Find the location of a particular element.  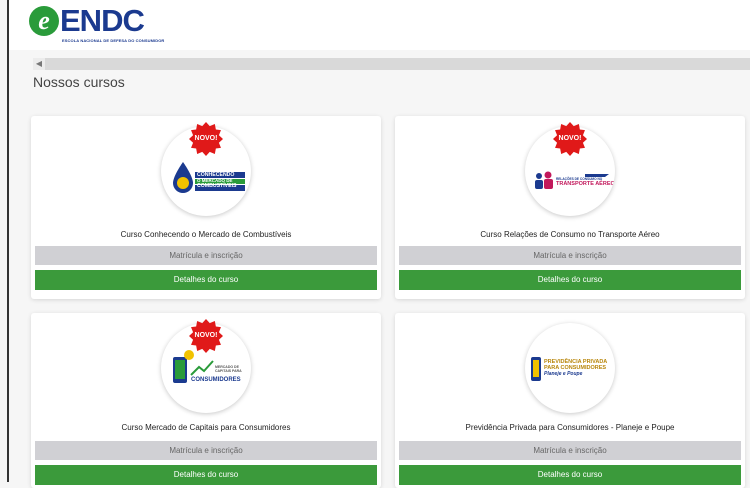

thumb-line: CAPITAIS PARA is located at coordinates (228, 371).